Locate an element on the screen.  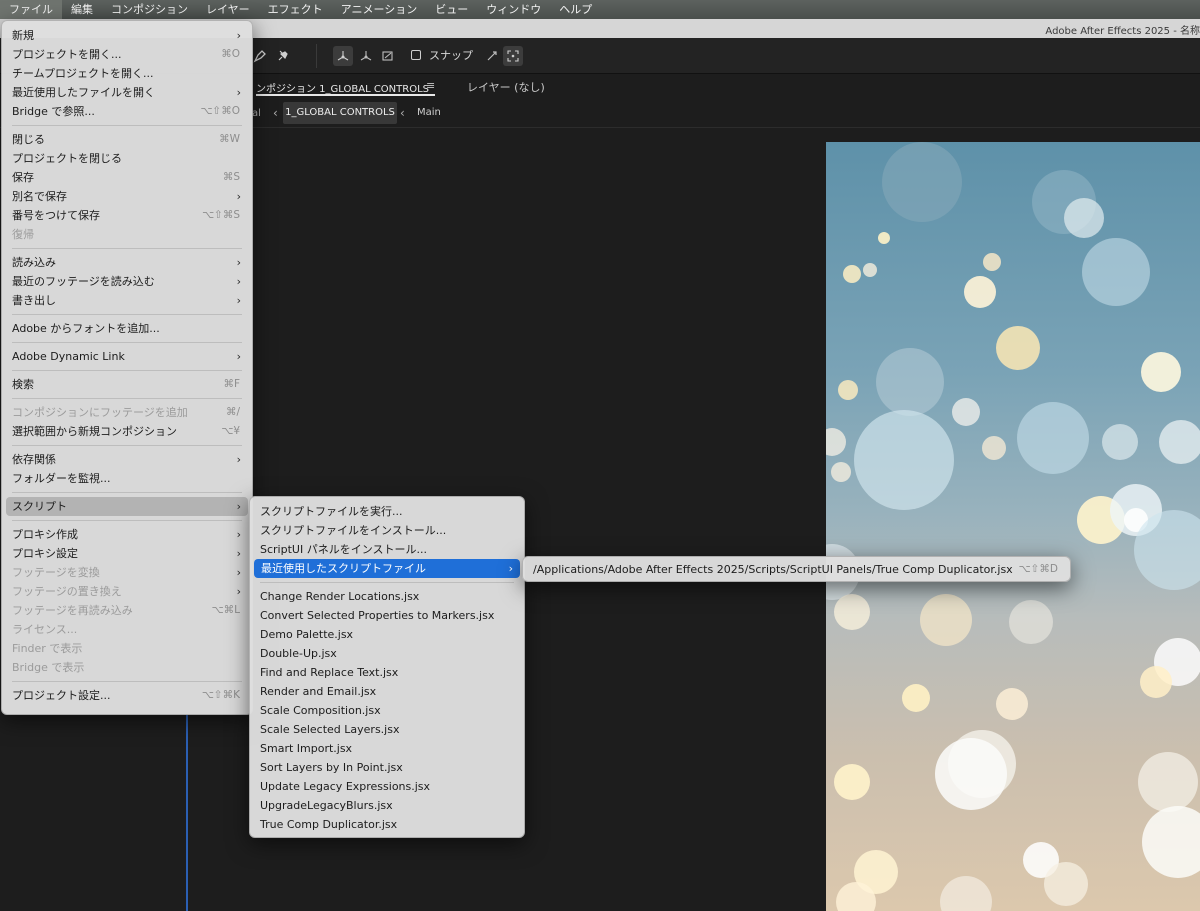
menu-item-label: 復帰 is located at coordinates (23, 234).